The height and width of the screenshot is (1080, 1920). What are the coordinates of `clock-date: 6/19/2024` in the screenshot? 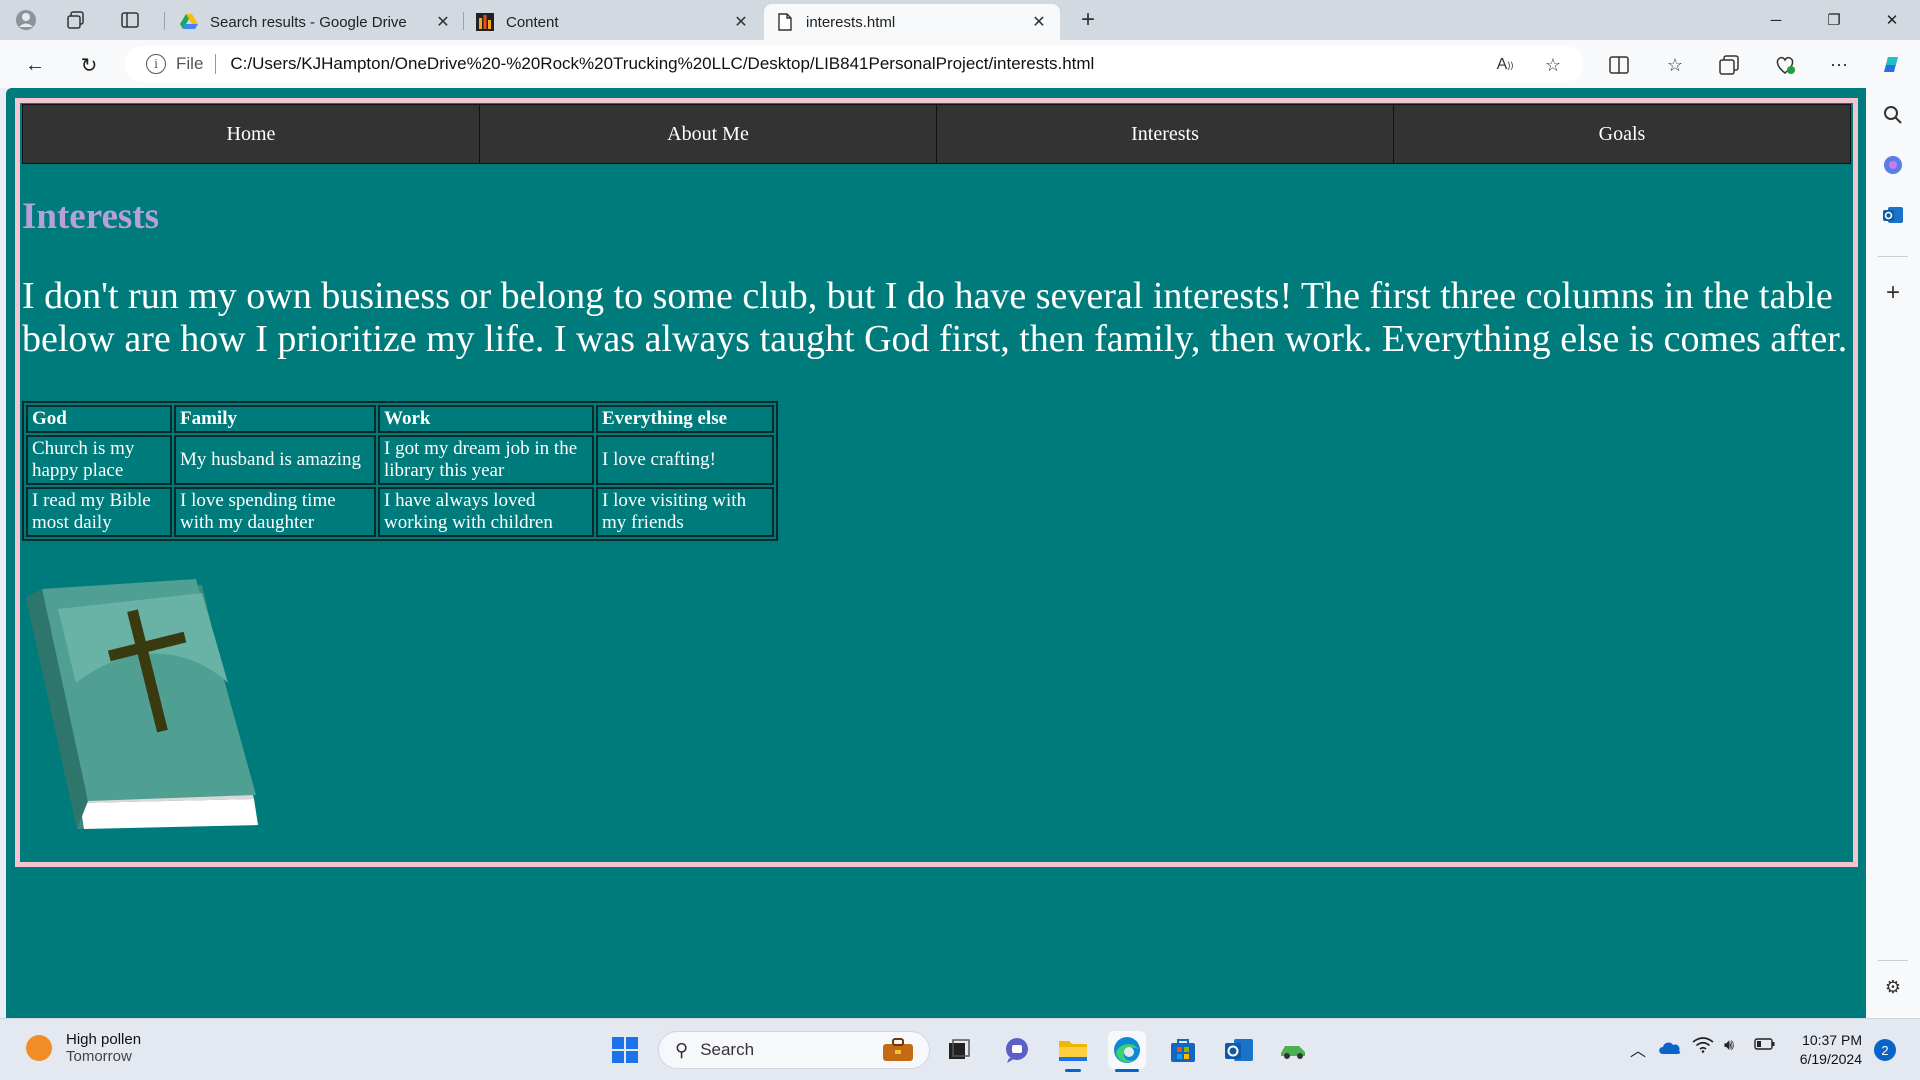 It's located at (1830, 1059).